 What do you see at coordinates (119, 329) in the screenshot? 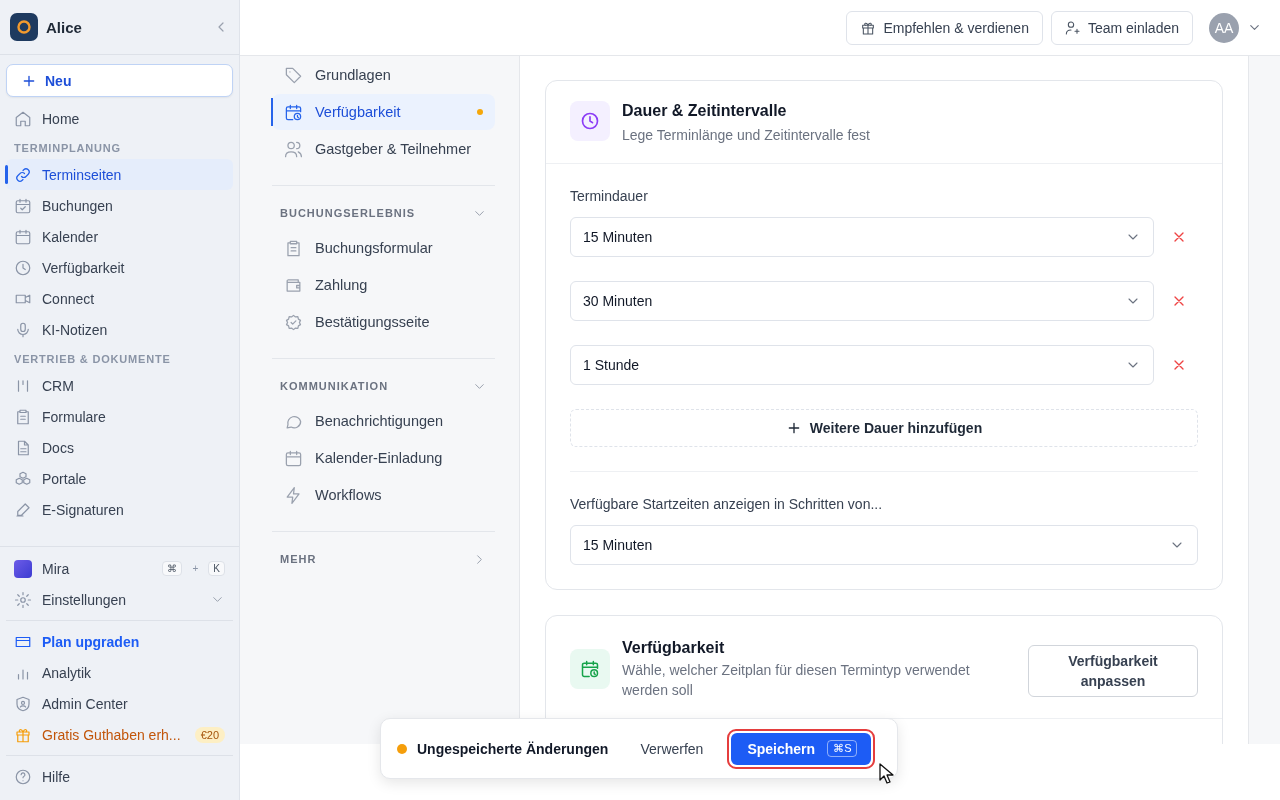
I see `sidebar-item: KI-Notizen` at bounding box center [119, 329].